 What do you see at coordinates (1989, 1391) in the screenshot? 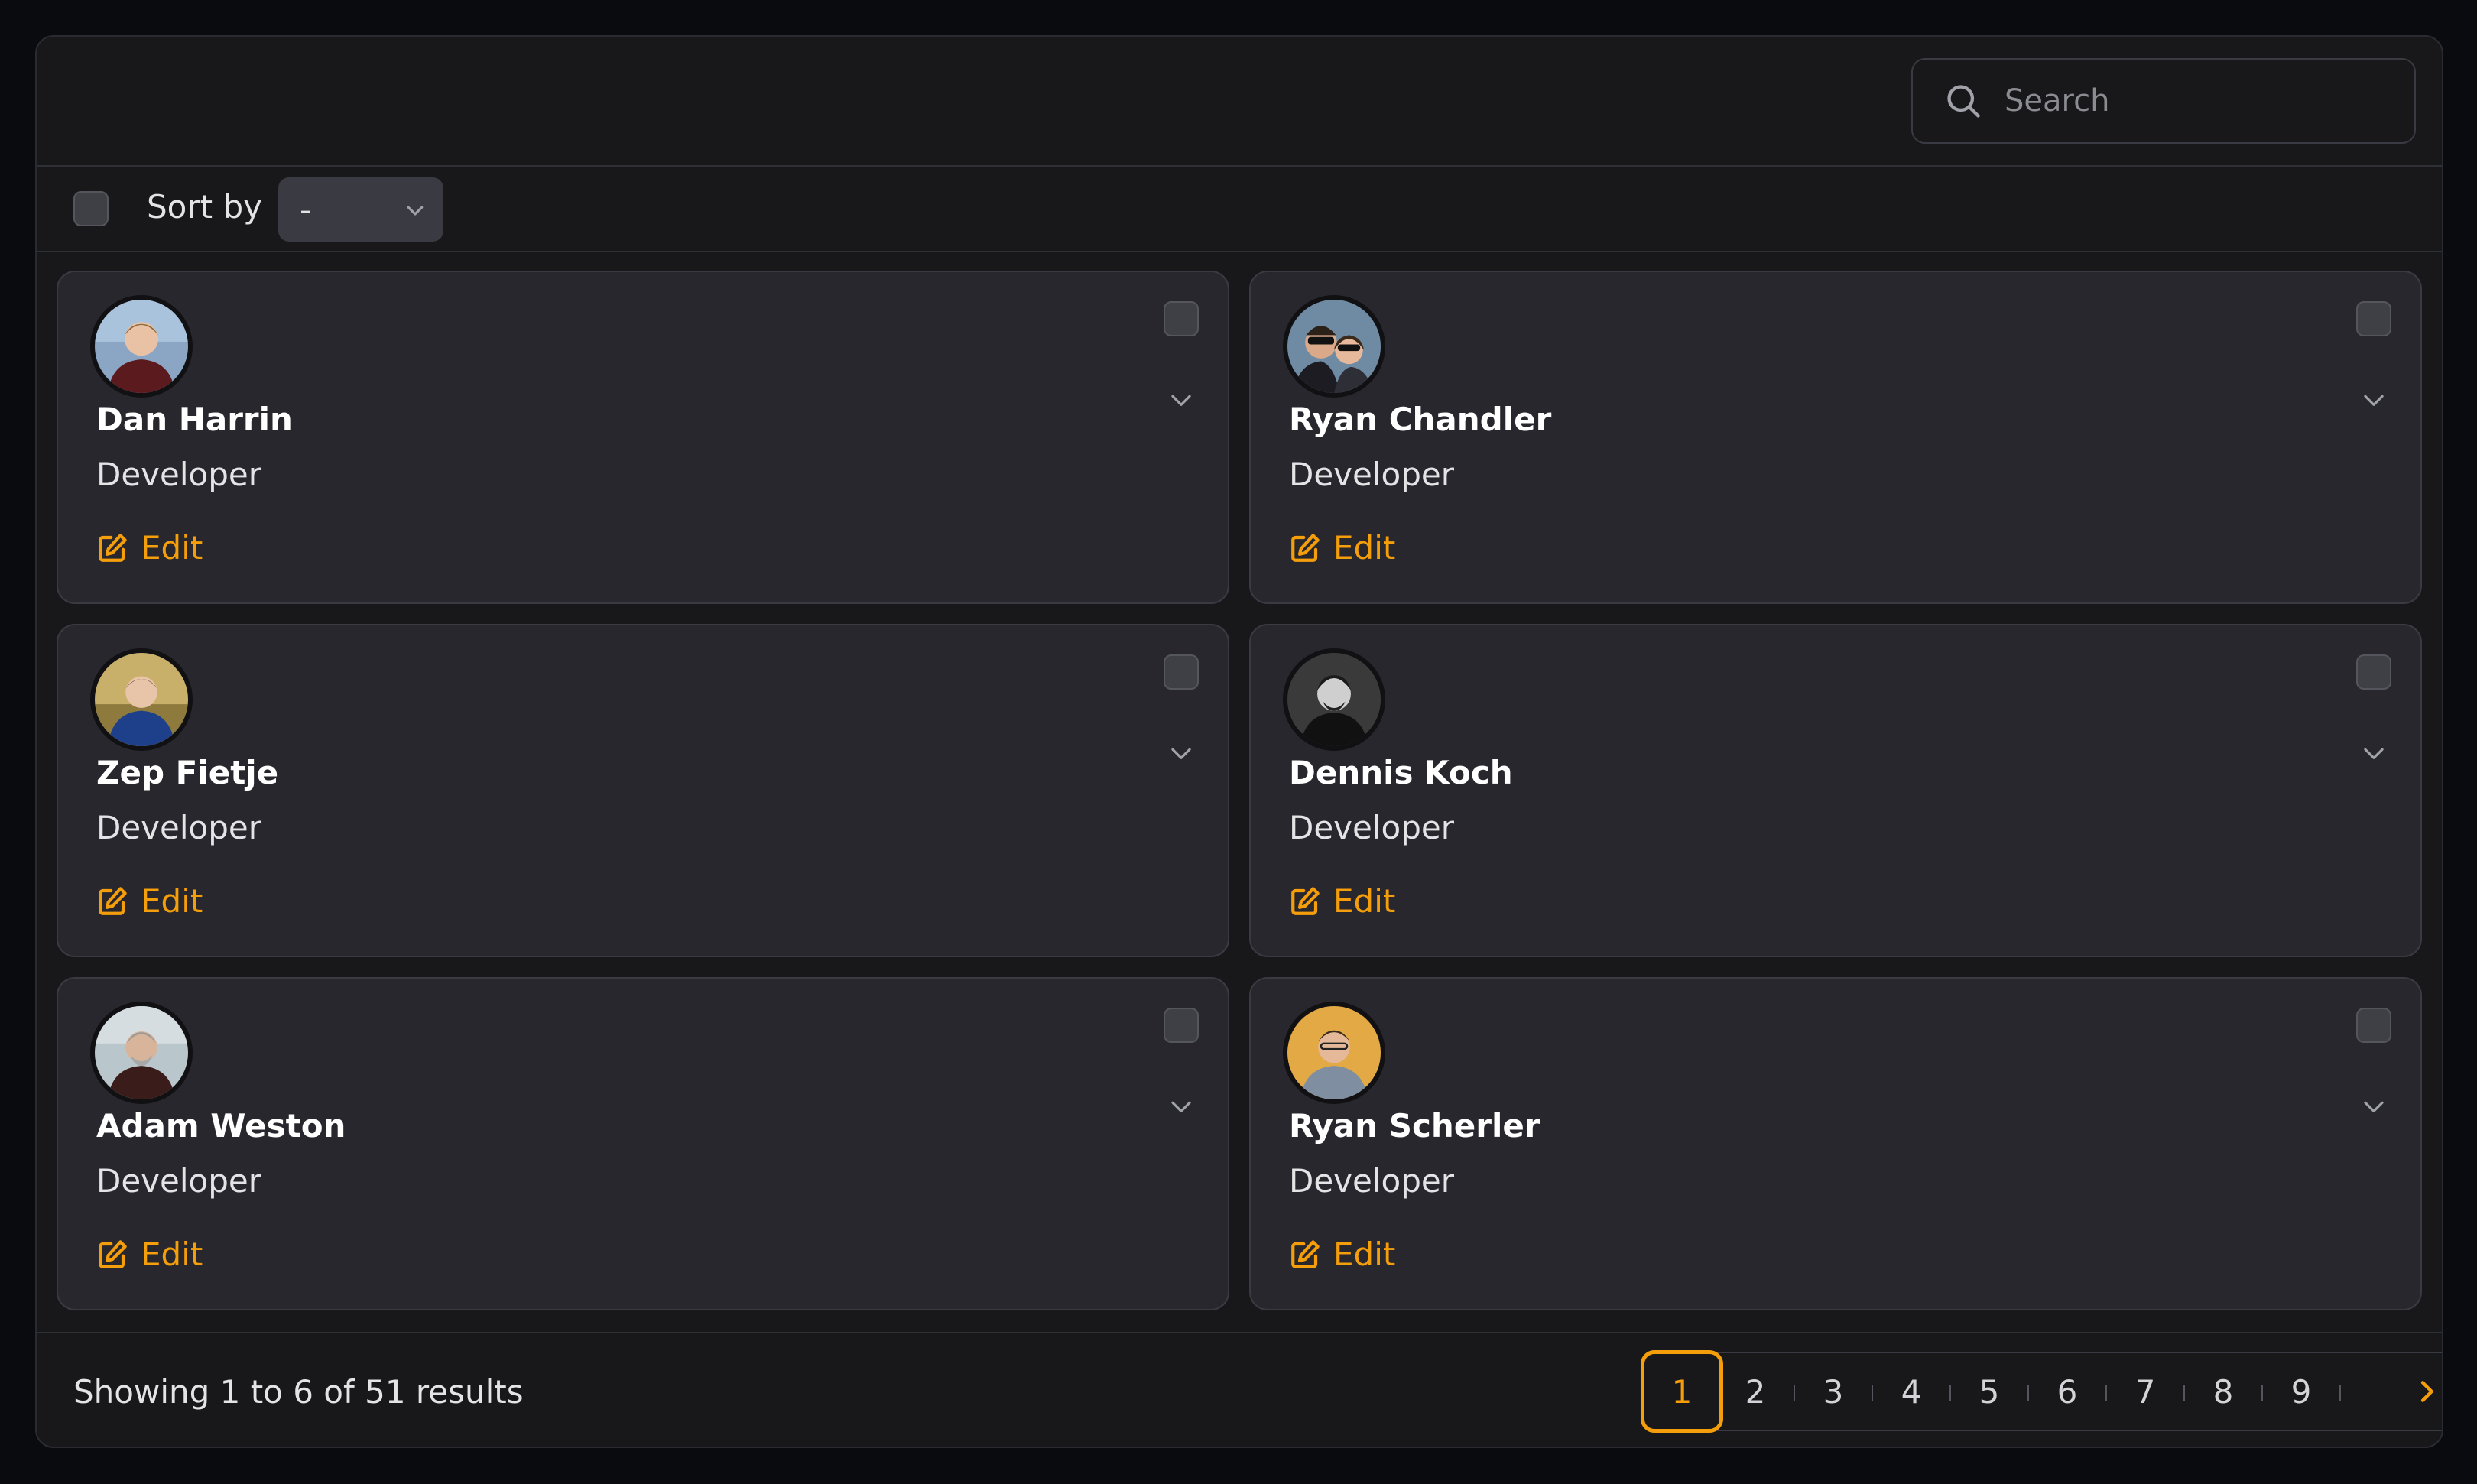
I see `page-button: 5` at bounding box center [1989, 1391].